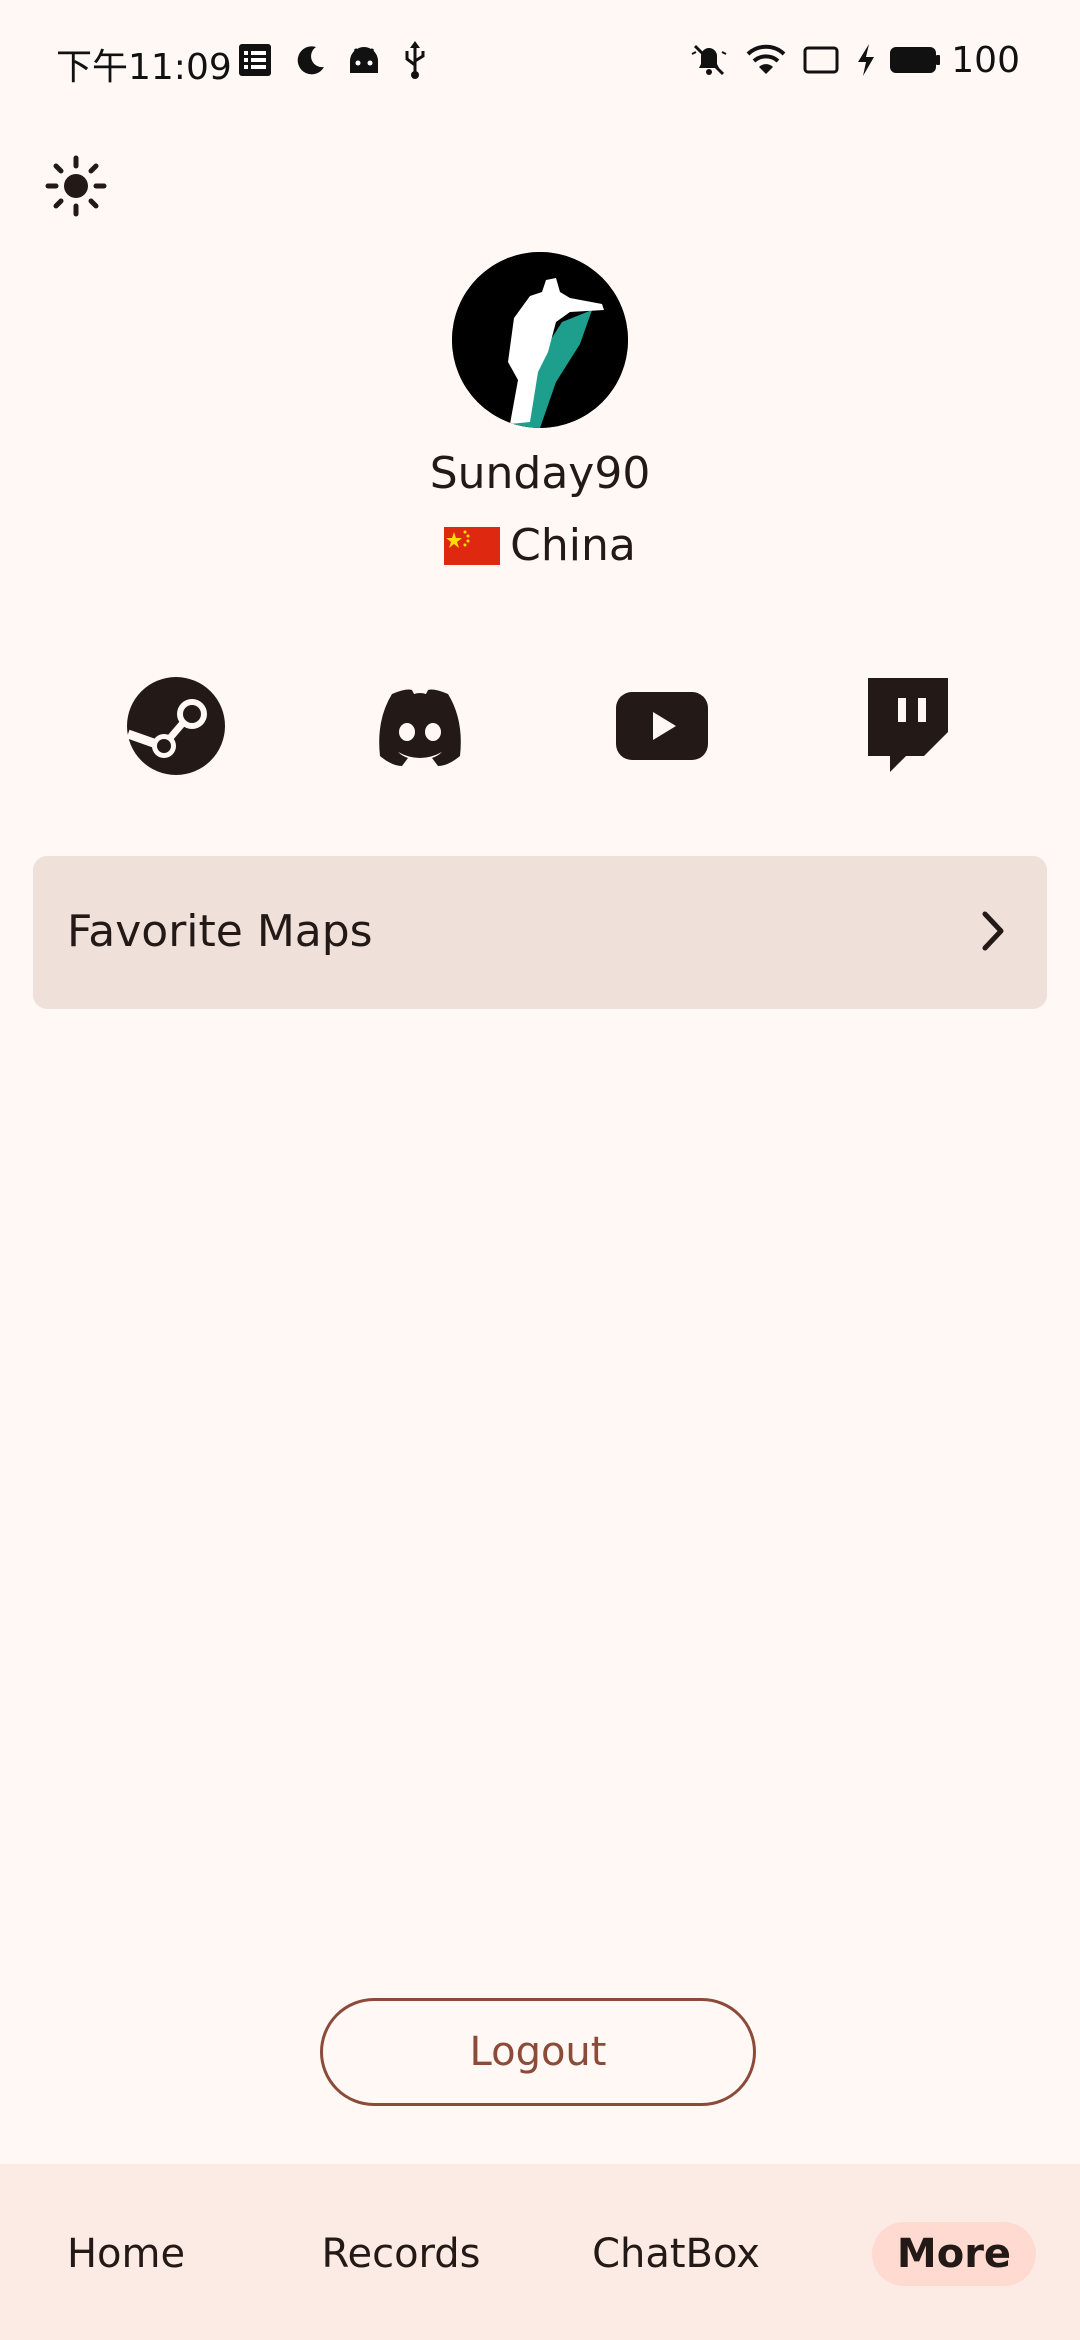 This screenshot has height=2340, width=1080. I want to click on twitch-link, so click(904, 726).